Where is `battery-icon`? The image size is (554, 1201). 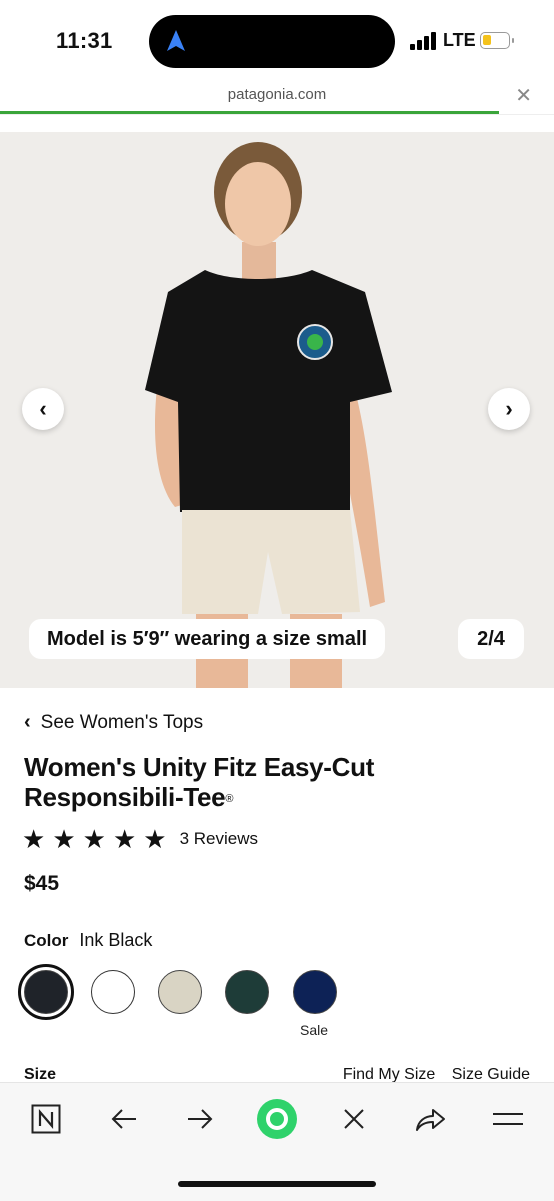
battery-icon is located at coordinates (497, 40).